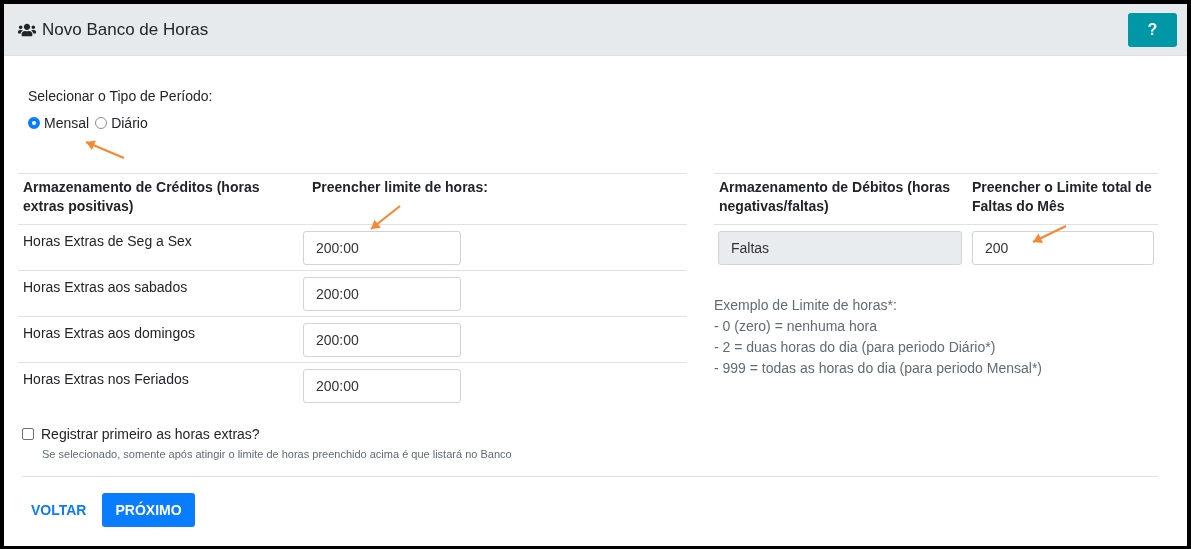 Image resolution: width=1191 pixels, height=549 pixels. Describe the element at coordinates (796, 326) in the screenshot. I see `example-line: - 0 (zero) = nenhuma hora` at that location.